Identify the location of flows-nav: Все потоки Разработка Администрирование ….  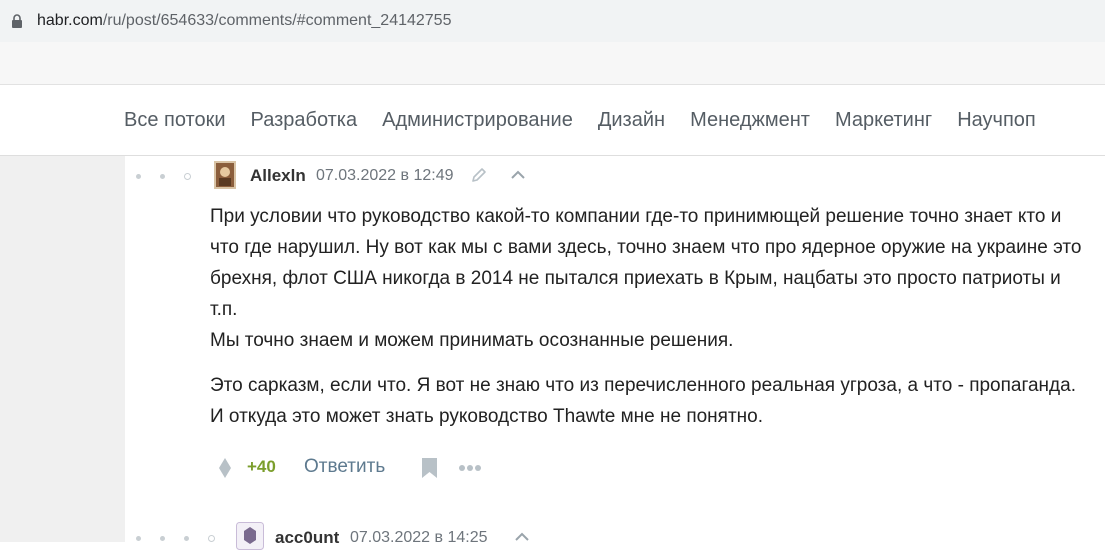
(552, 120).